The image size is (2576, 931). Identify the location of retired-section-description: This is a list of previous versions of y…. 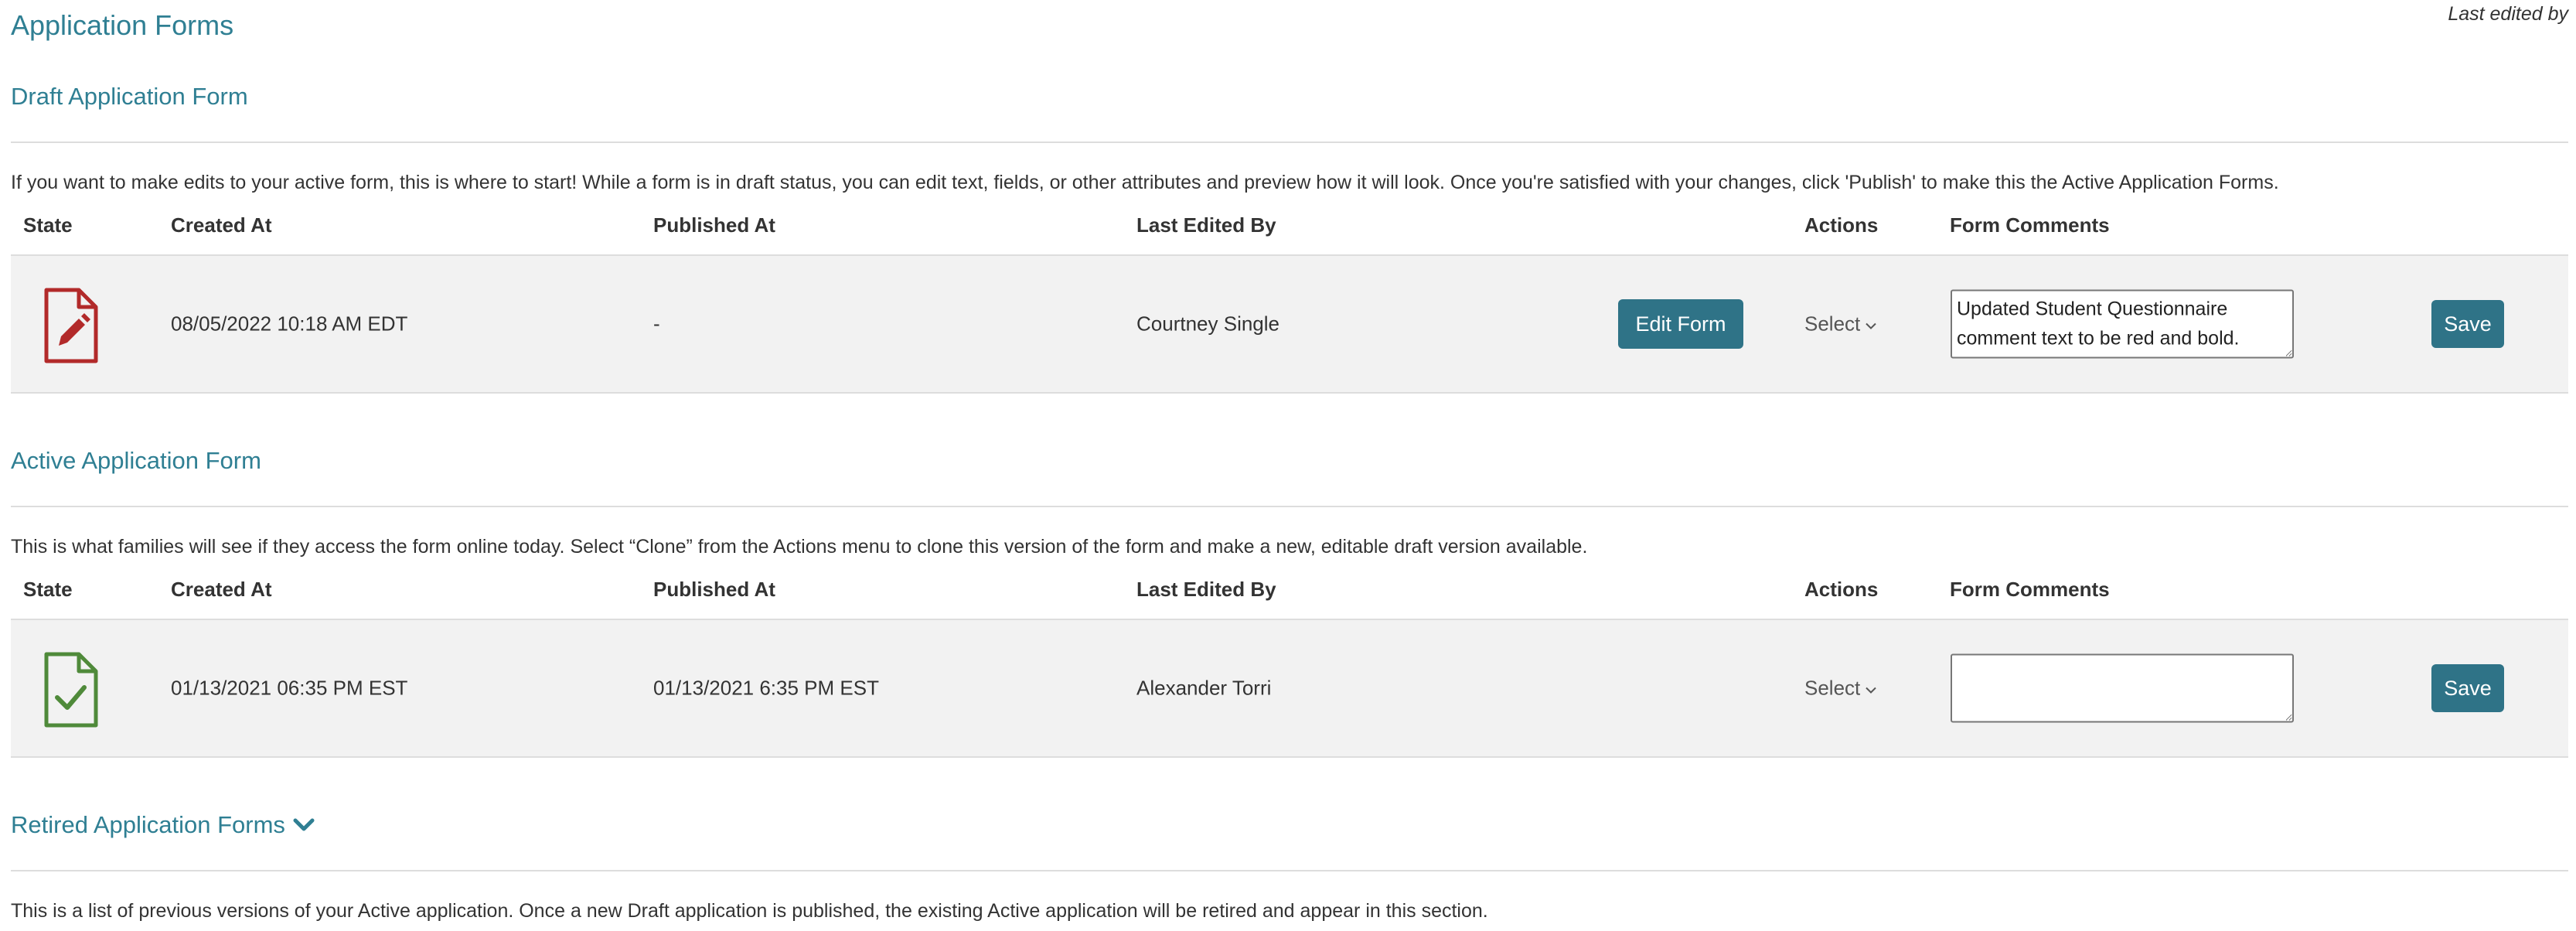
(749, 911).